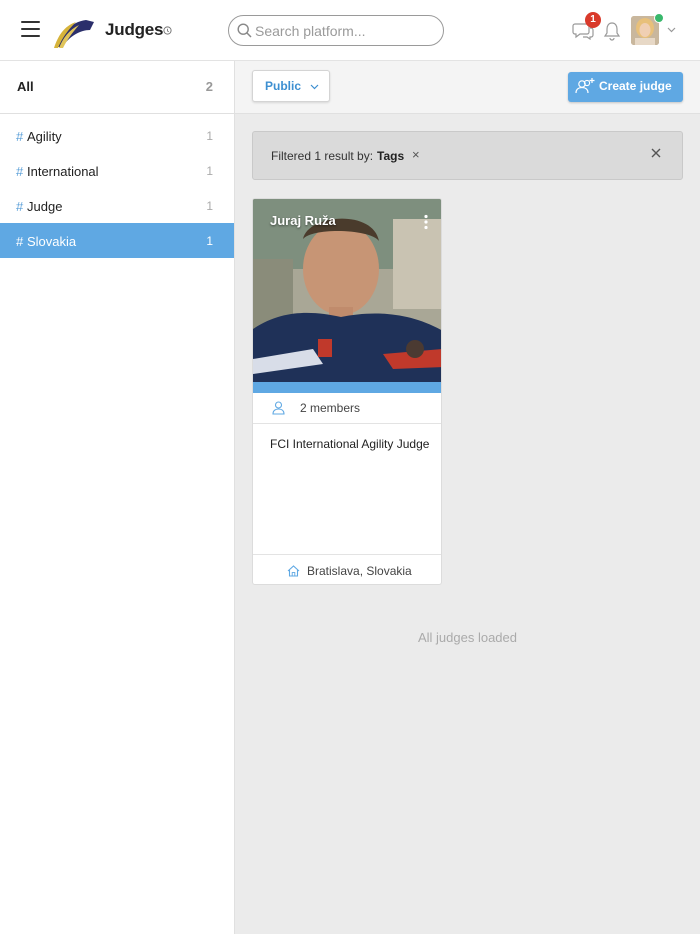 This screenshot has width=700, height=934. I want to click on card-members-row: 2 members, so click(347, 408).